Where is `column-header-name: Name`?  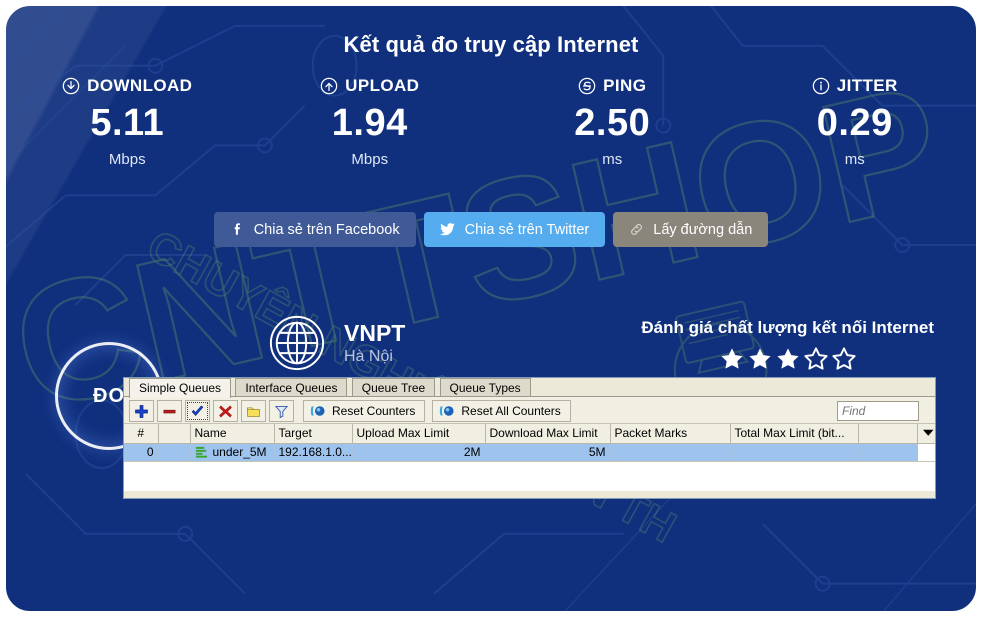
column-header-name: Name is located at coordinates (232, 434).